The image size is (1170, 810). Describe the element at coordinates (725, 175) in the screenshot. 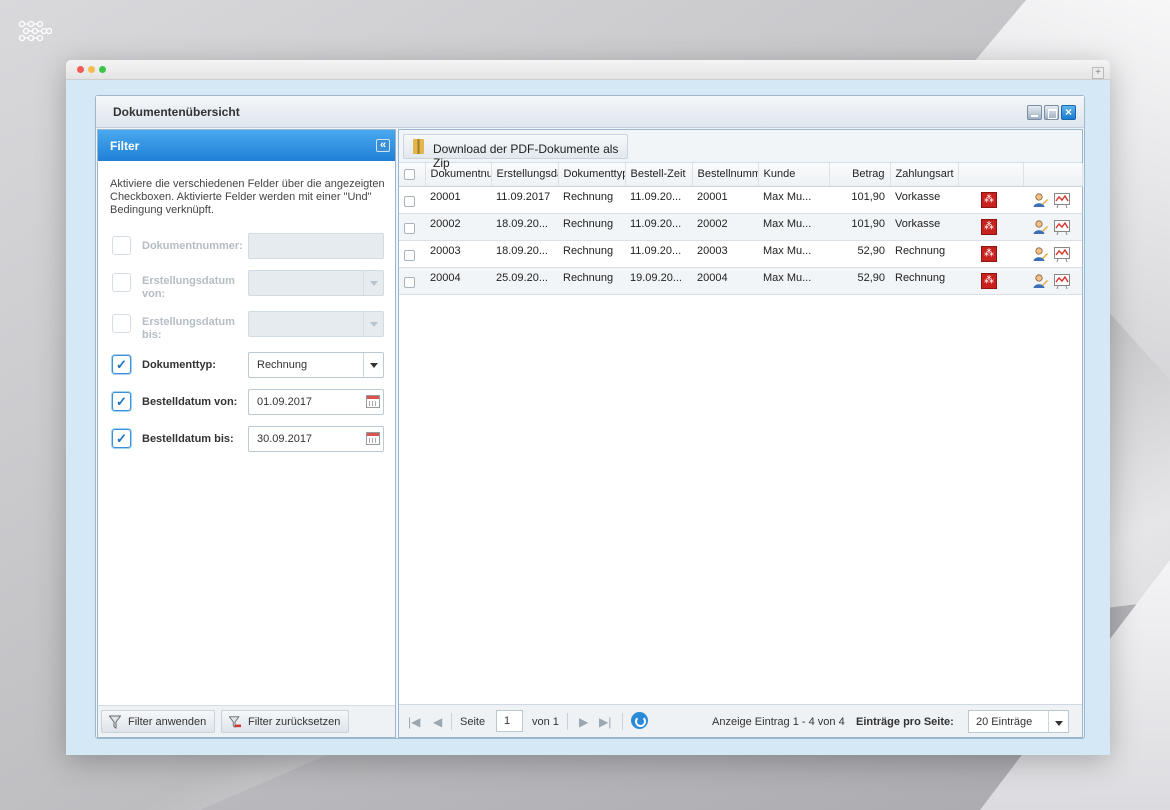

I see `column-header-bestellnummer: Bestellnummer` at that location.